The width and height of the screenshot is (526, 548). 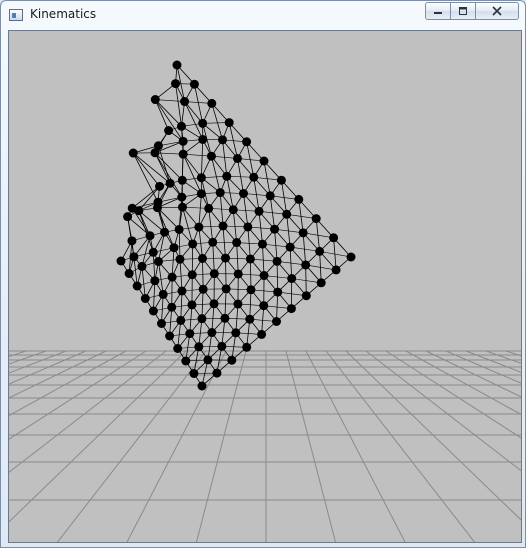 I want to click on maximize-button, so click(x=463, y=11).